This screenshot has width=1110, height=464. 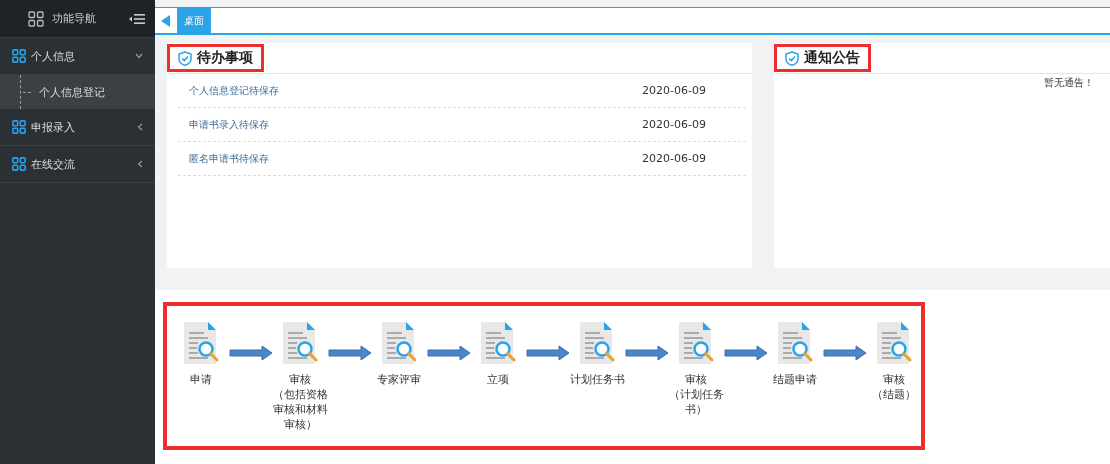 What do you see at coordinates (229, 158) in the screenshot?
I see `todo-link: 匿名申请书待保存` at bounding box center [229, 158].